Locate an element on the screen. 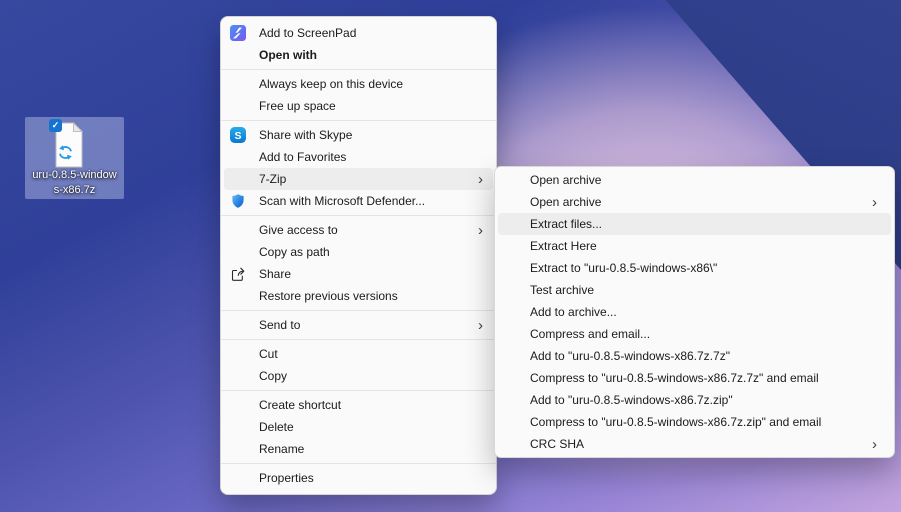  menu-item-label: Add to Favorites is located at coordinates (303, 157).